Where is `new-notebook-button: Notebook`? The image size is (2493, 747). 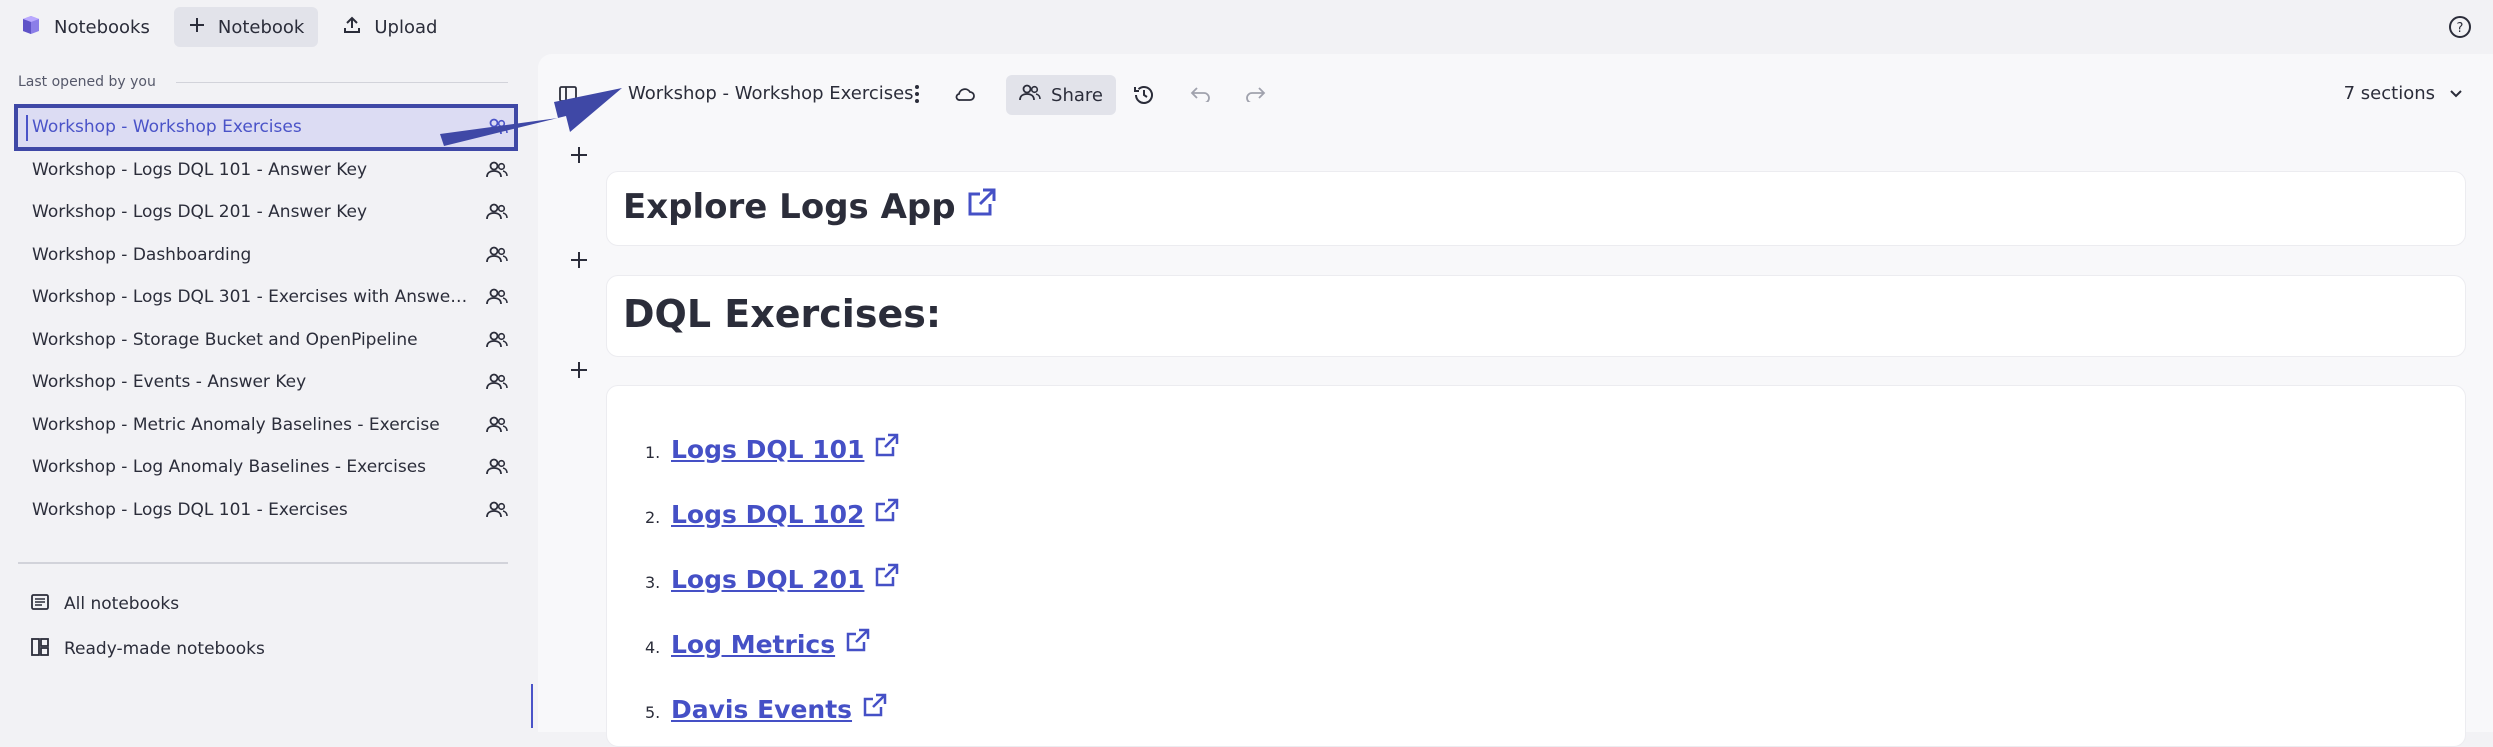 new-notebook-button: Notebook is located at coordinates (246, 27).